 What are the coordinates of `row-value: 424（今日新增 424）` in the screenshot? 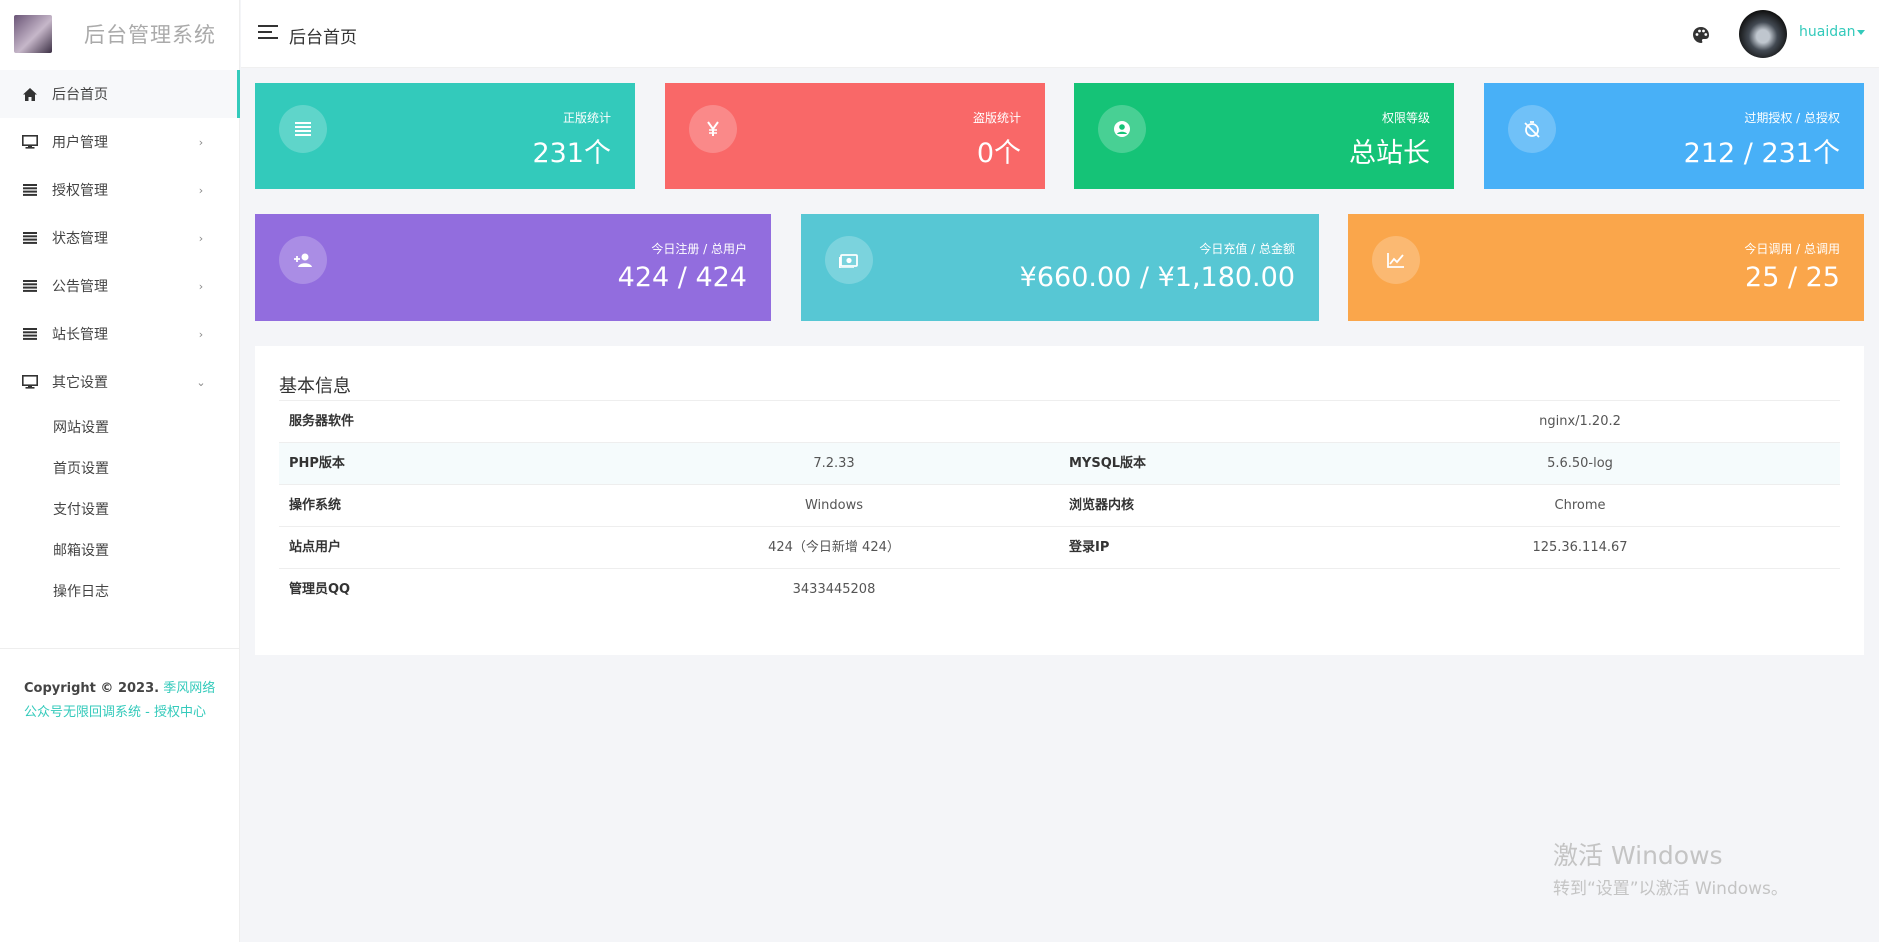 It's located at (834, 547).